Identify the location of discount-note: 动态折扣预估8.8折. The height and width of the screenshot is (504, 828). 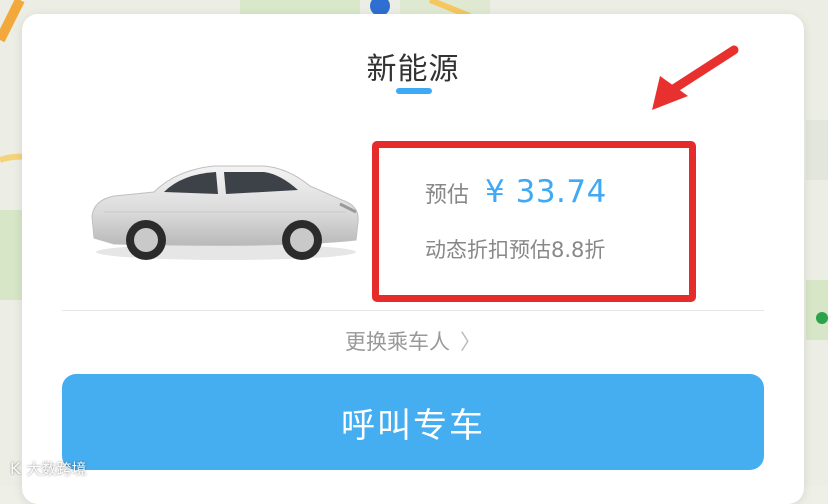
(515, 250).